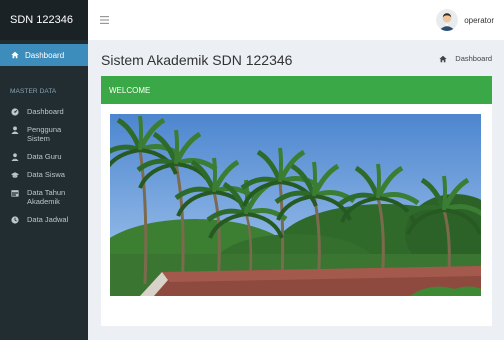  I want to click on sidebar-item-dashboard-active: Dashboard, so click(44, 55).